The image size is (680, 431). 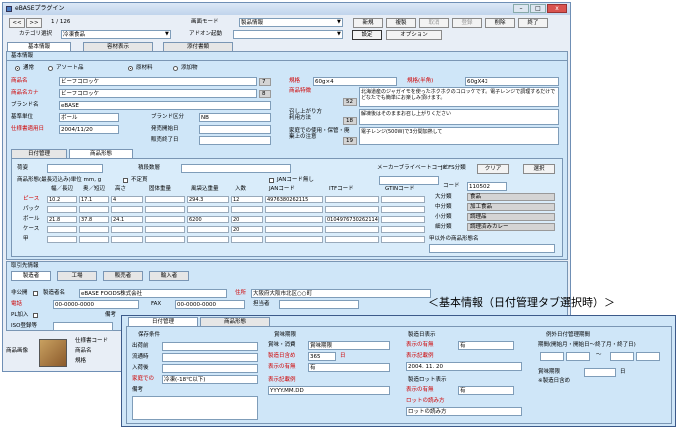 What do you see at coordinates (500, 23) in the screenshot?
I see `delete-button: 削除` at bounding box center [500, 23].